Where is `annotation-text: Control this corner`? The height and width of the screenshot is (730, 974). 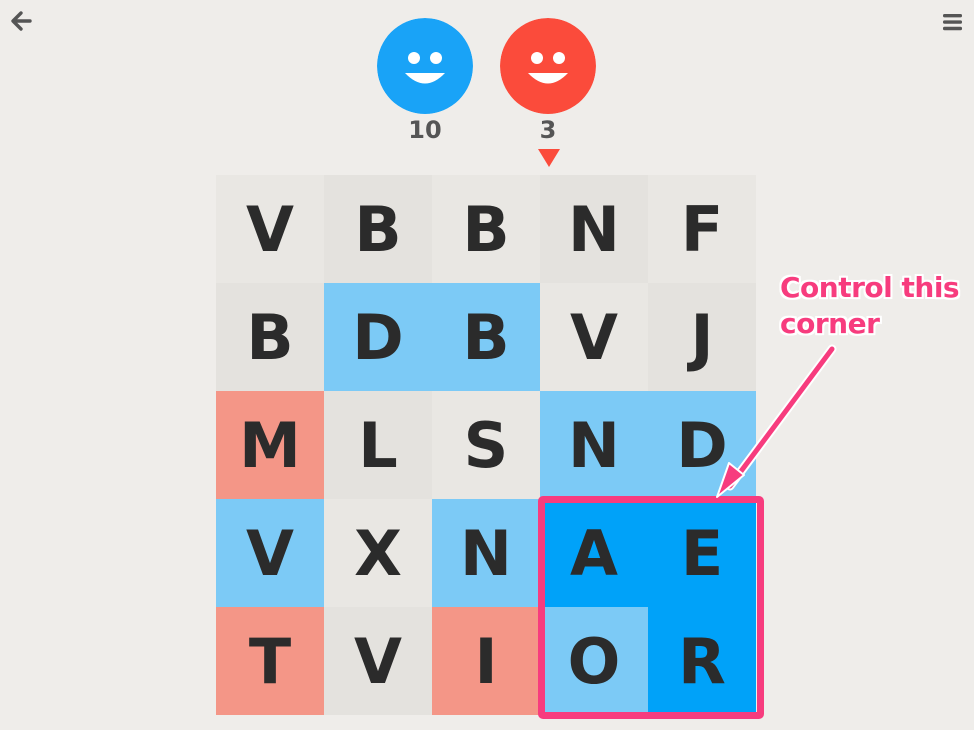
annotation-text: Control this corner is located at coordinates (875, 306).